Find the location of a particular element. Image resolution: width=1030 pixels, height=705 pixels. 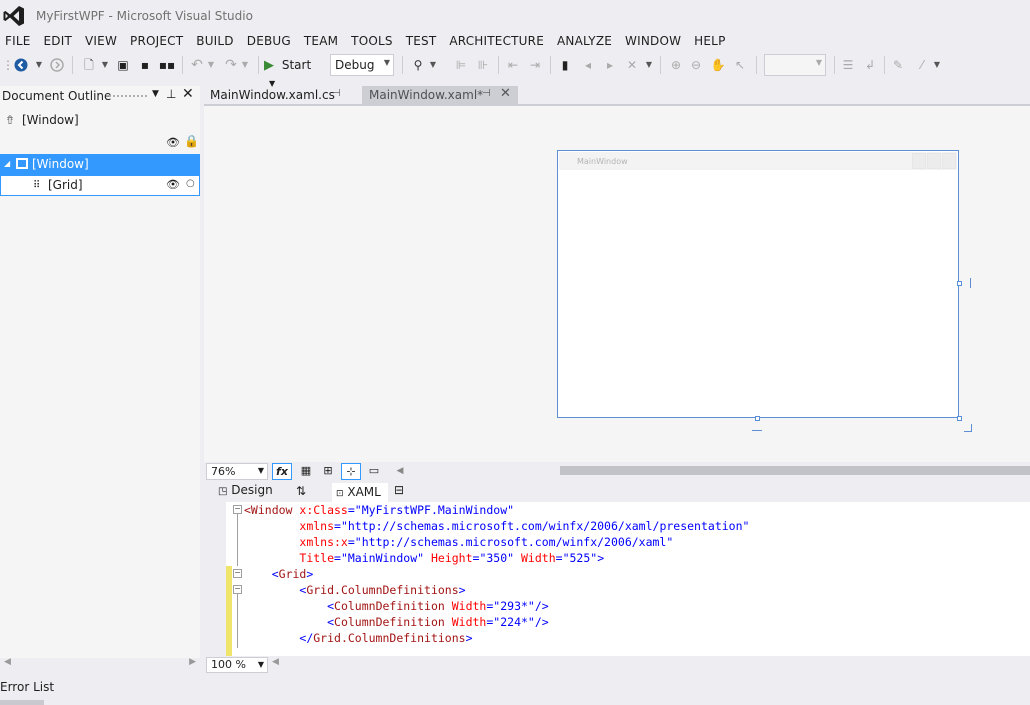

align-left-icon: ⊫ is located at coordinates (461, 65).